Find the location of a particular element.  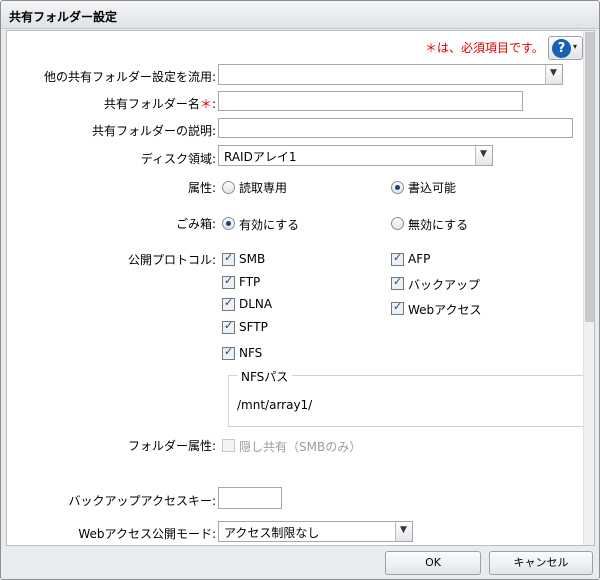

required-notice: ＊は、必須項目です。 is located at coordinates (484, 48).